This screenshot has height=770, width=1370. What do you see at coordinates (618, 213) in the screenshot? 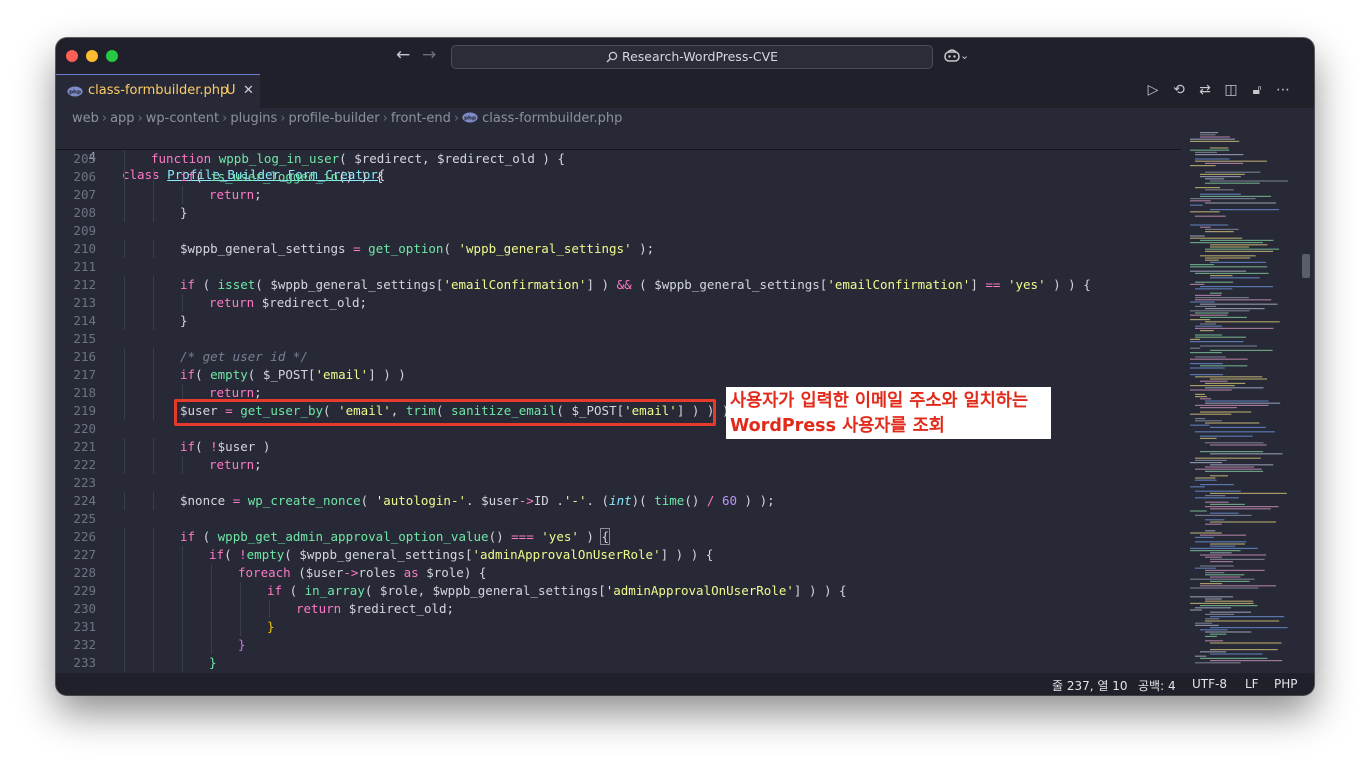
I see `code-line: 208}` at bounding box center [618, 213].